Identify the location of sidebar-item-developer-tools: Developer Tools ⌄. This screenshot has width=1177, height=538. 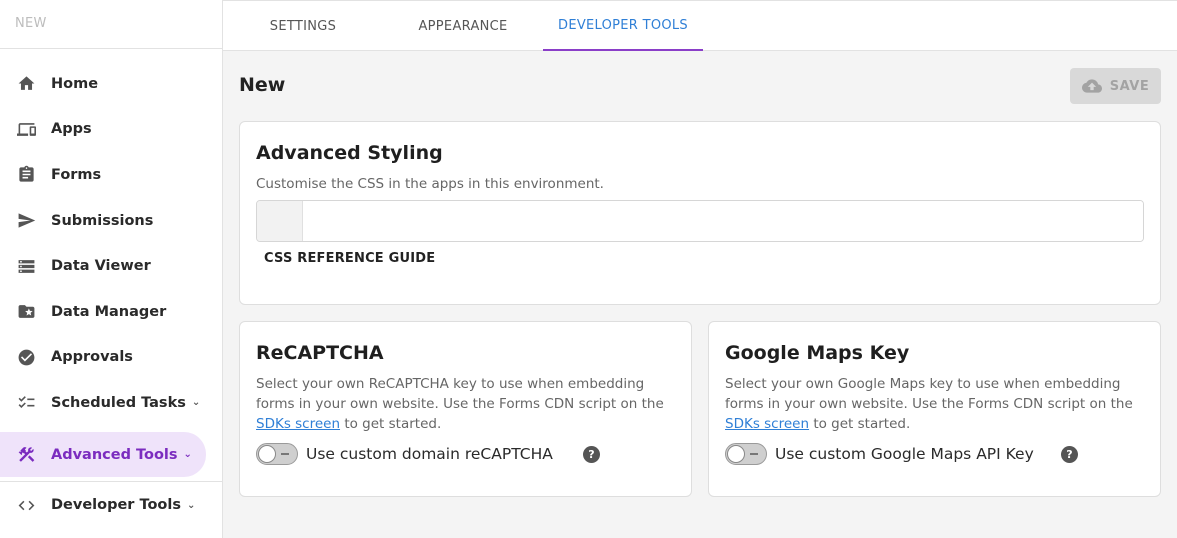
(111, 505).